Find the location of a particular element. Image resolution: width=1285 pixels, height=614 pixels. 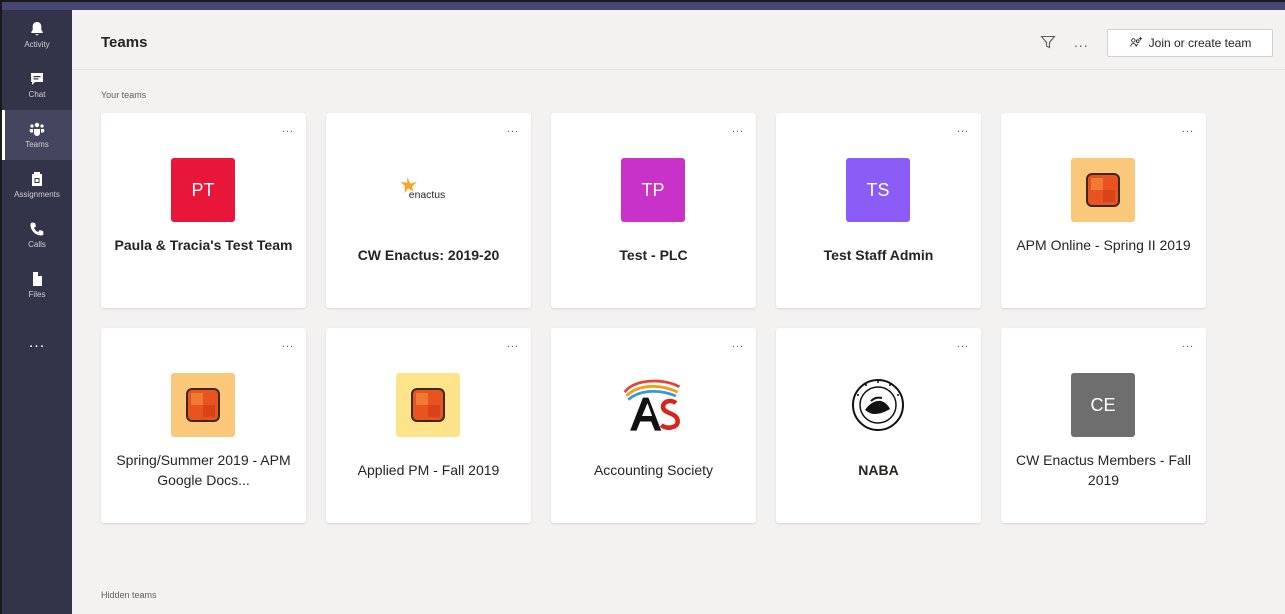

rail-label-activity: Activity is located at coordinates (37, 44).